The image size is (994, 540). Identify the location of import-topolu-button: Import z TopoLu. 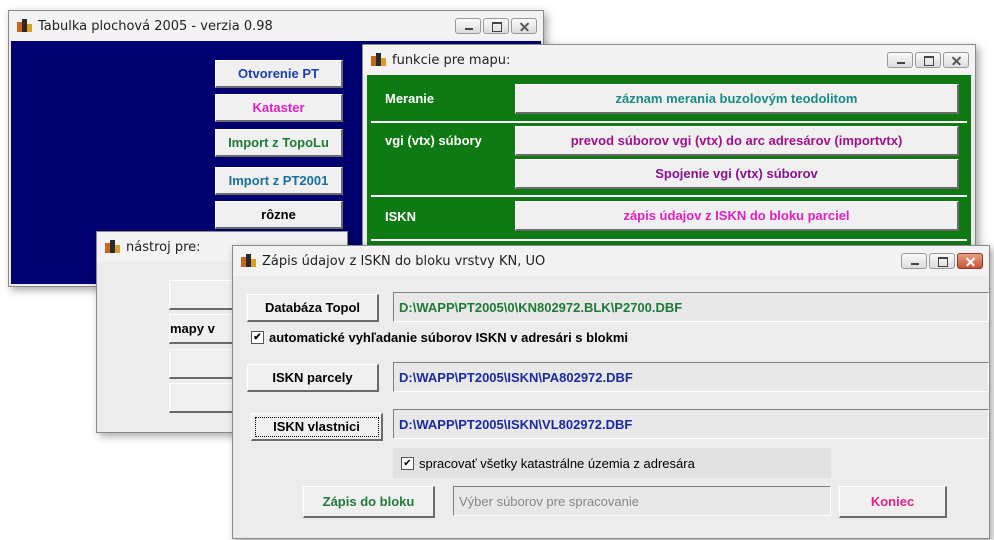
(279, 143).